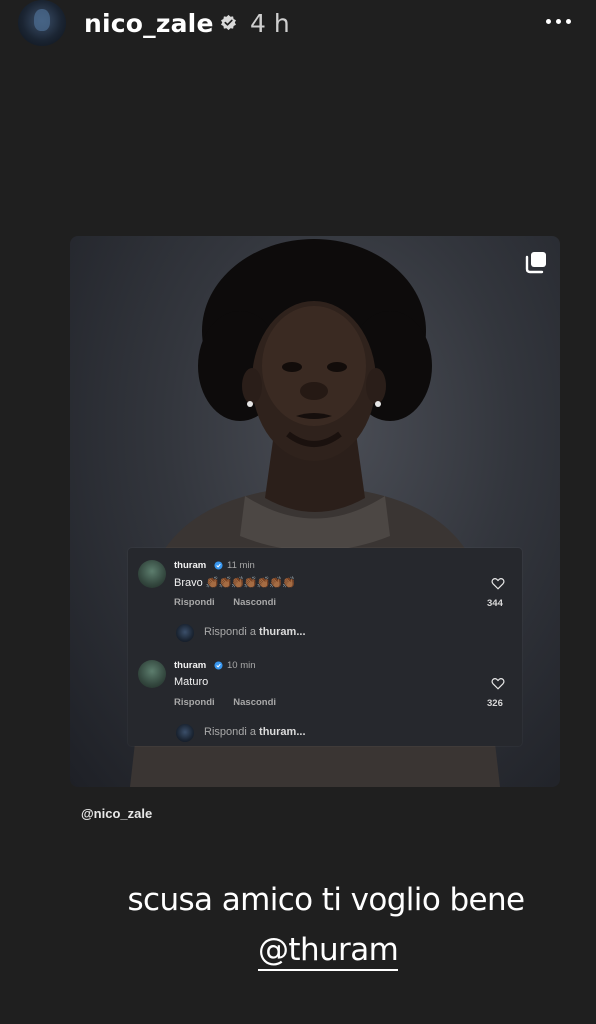 The image size is (596, 1024). What do you see at coordinates (559, 23) in the screenshot?
I see `more-options-icon` at bounding box center [559, 23].